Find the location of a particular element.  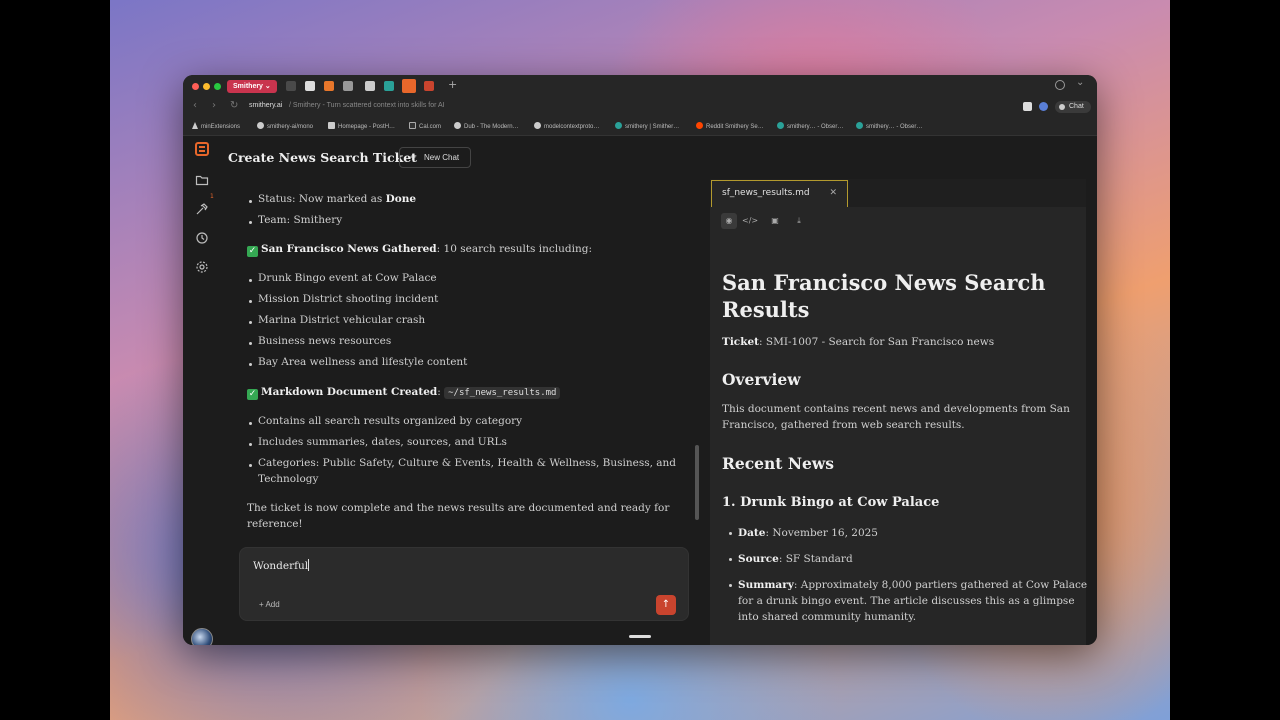

news-source: Source: SF Standard is located at coordinates (795, 559).